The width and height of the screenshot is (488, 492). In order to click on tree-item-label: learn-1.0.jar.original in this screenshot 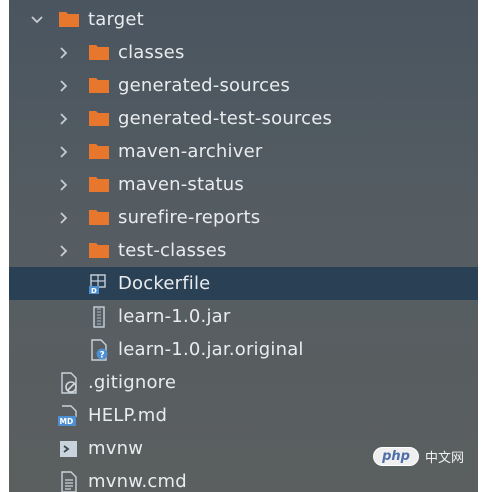, I will do `click(211, 349)`.